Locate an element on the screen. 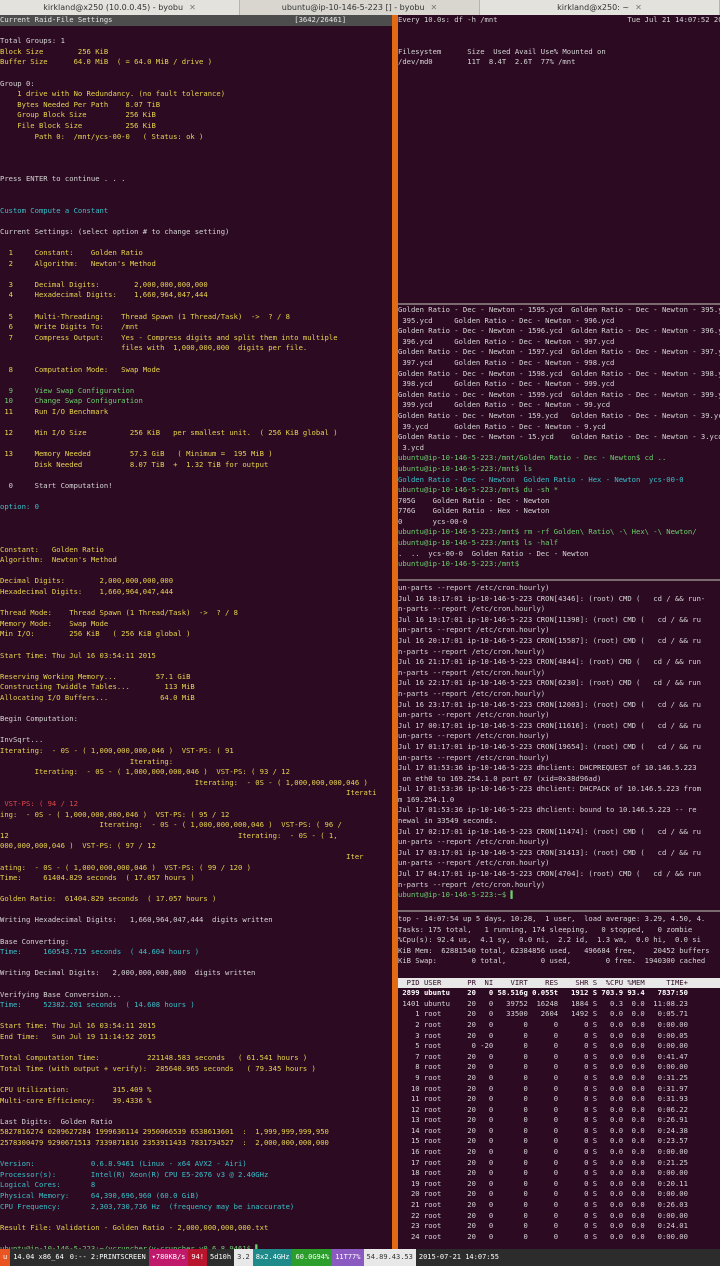 The height and width of the screenshot is (1266, 720). terminal-line: 9 View Swap Configuration is located at coordinates (67, 390).